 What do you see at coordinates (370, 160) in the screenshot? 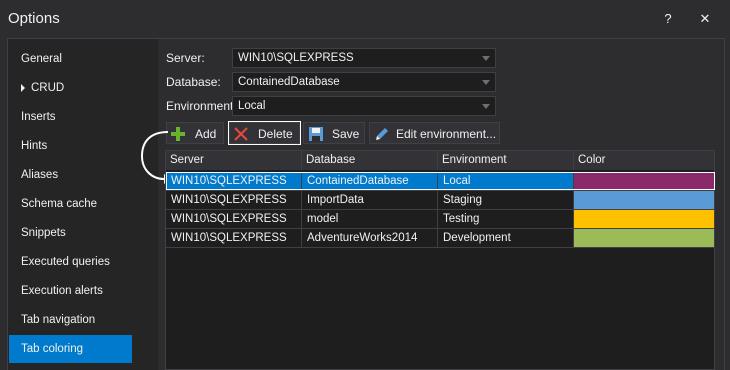
I see `column-header-database: Database` at bounding box center [370, 160].